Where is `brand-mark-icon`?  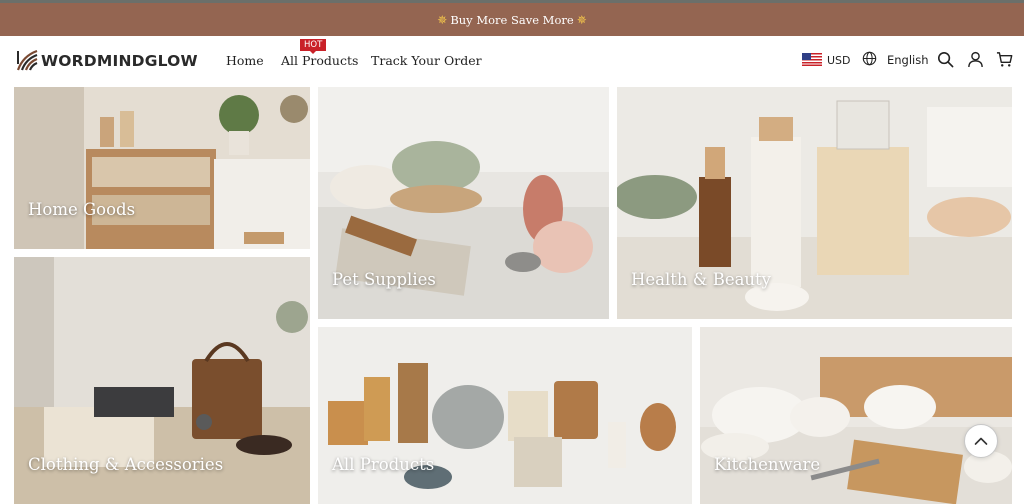
brand-mark-icon is located at coordinates (27, 60).